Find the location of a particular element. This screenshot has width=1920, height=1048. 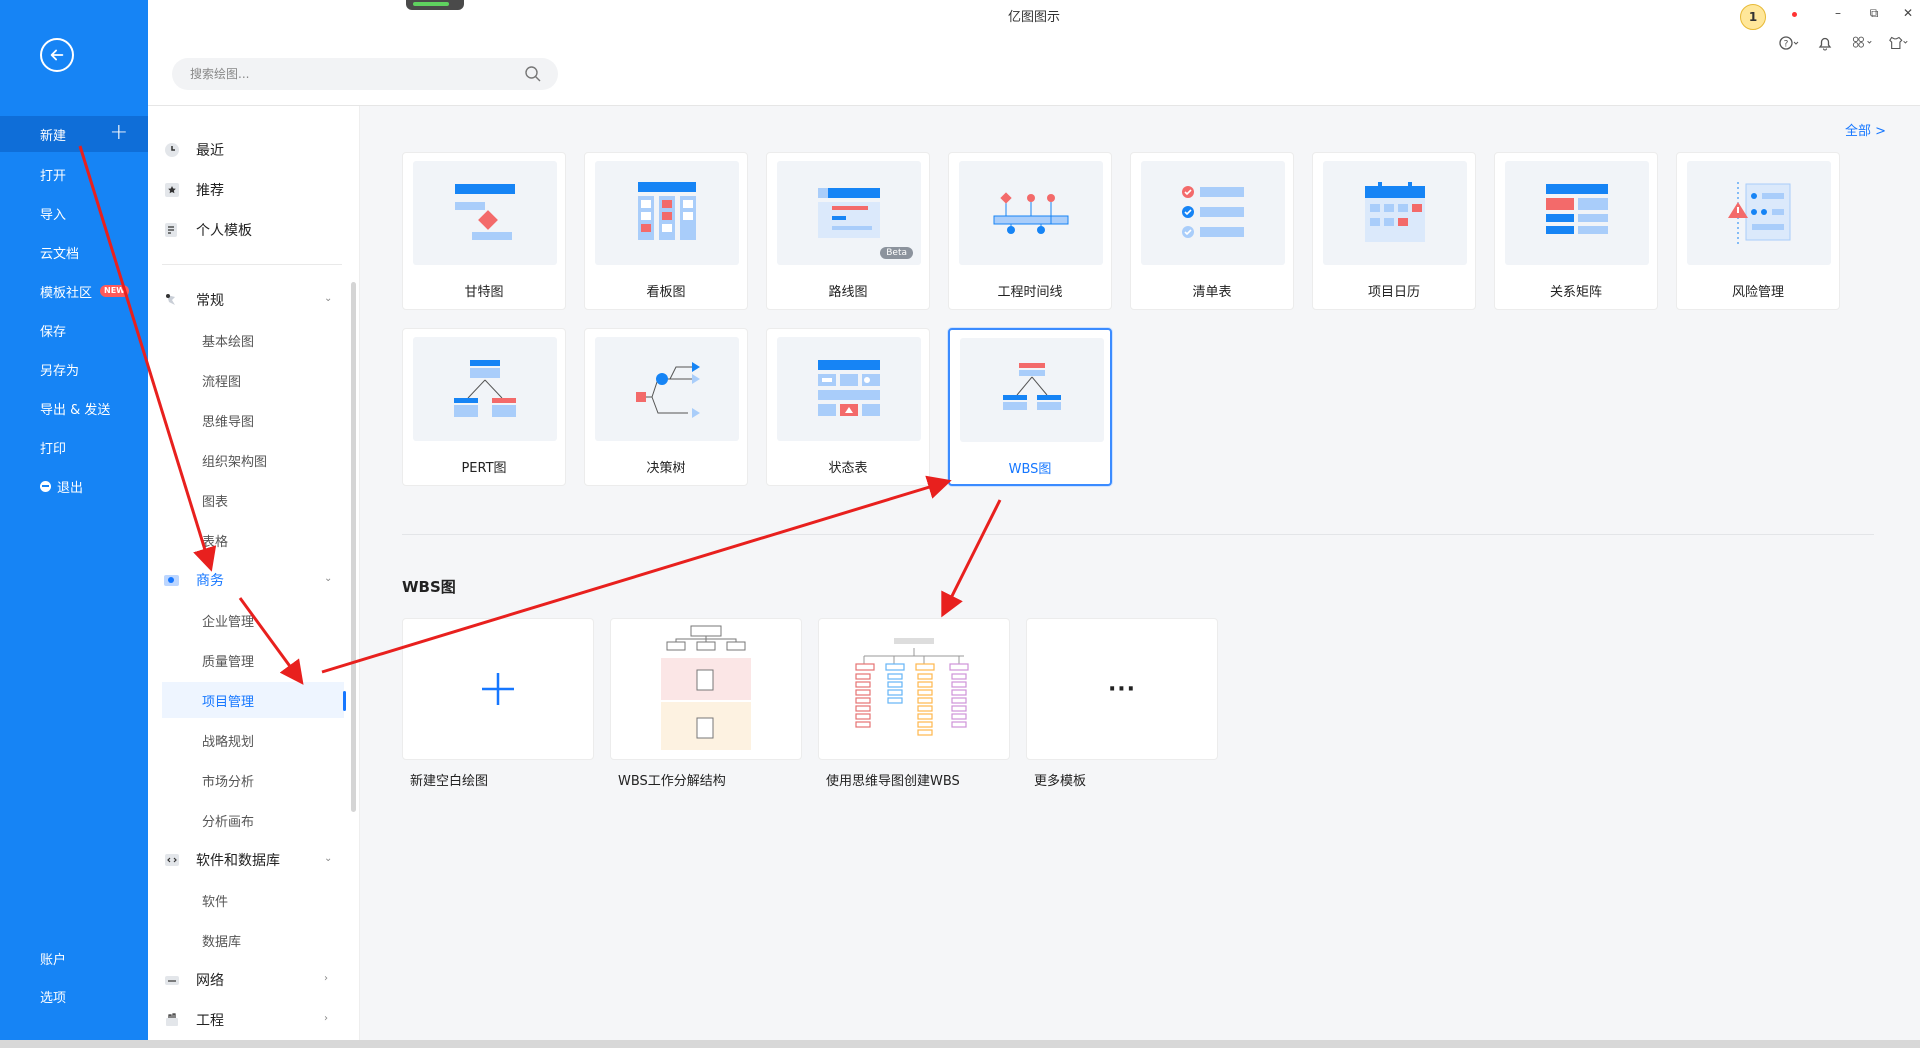

rail-item-export-send: 导出 & 发送 is located at coordinates (74, 408).